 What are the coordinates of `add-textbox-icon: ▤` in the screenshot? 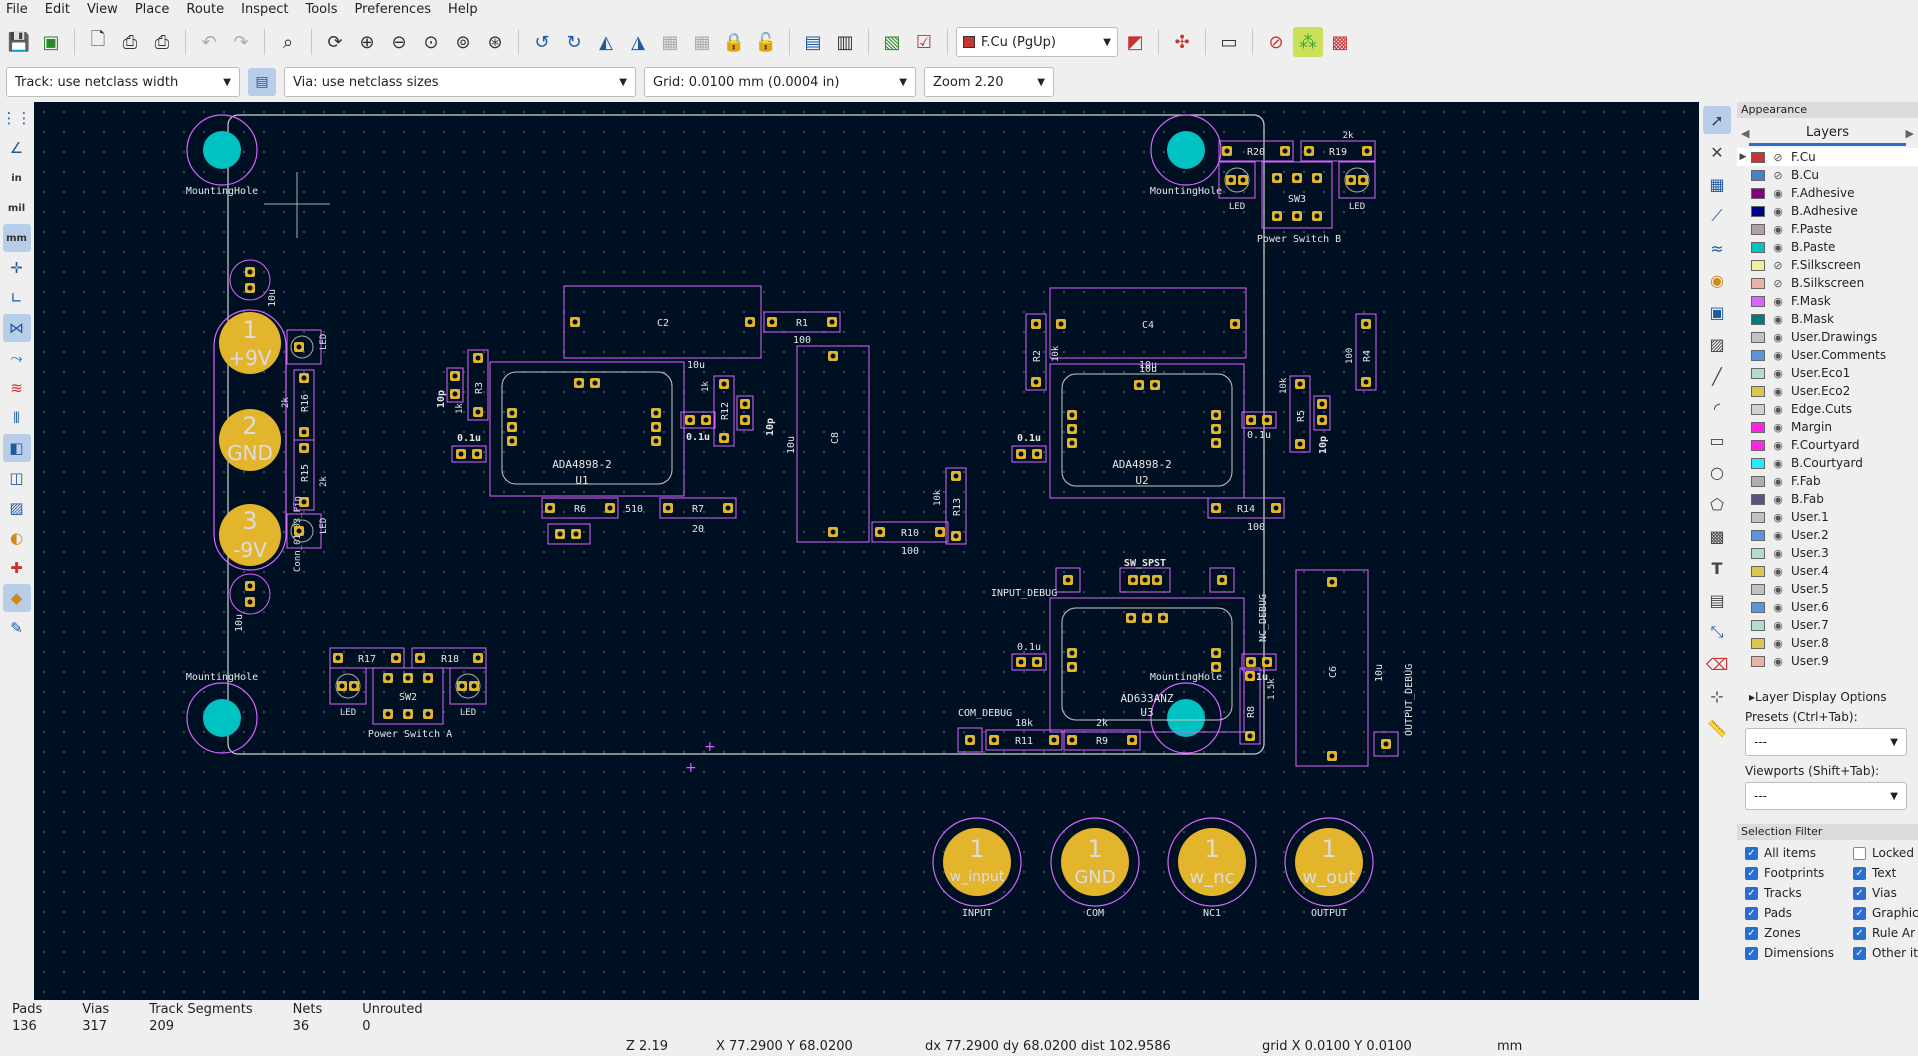 It's located at (1717, 600).